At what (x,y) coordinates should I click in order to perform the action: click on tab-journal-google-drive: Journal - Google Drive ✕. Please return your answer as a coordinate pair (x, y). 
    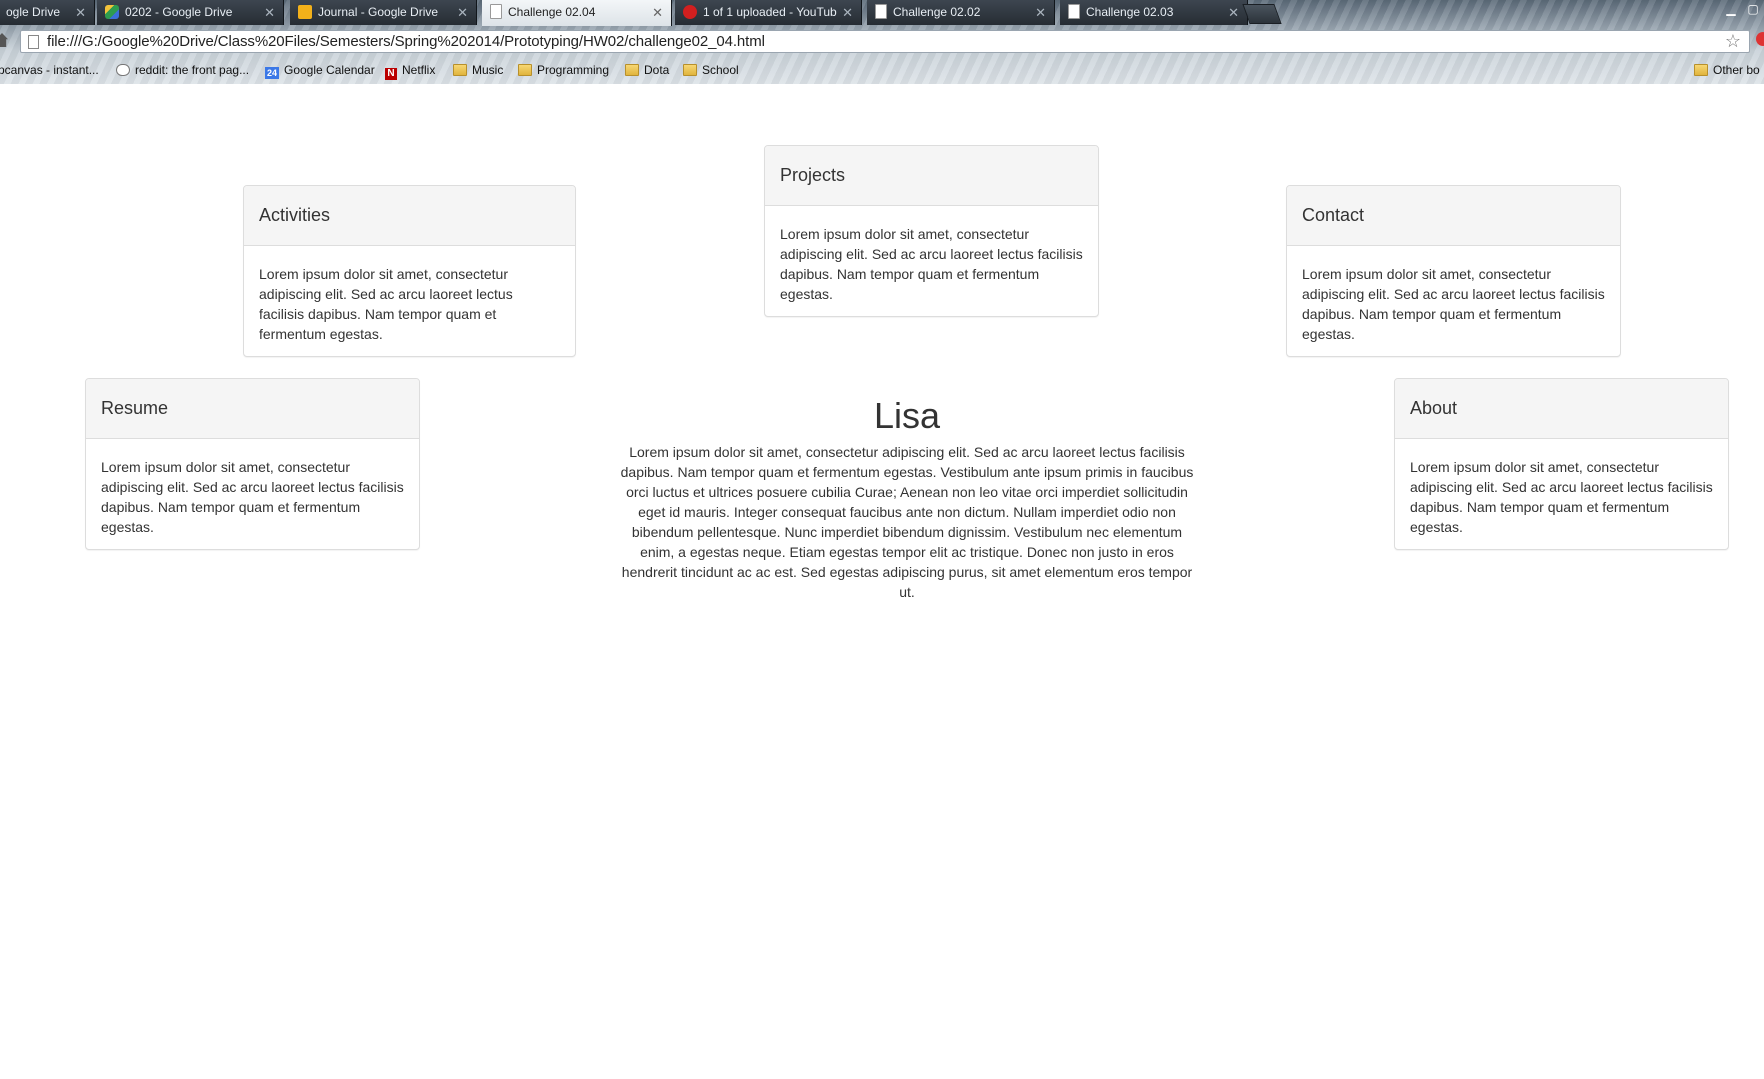
    Looking at the image, I should click on (383, 12).